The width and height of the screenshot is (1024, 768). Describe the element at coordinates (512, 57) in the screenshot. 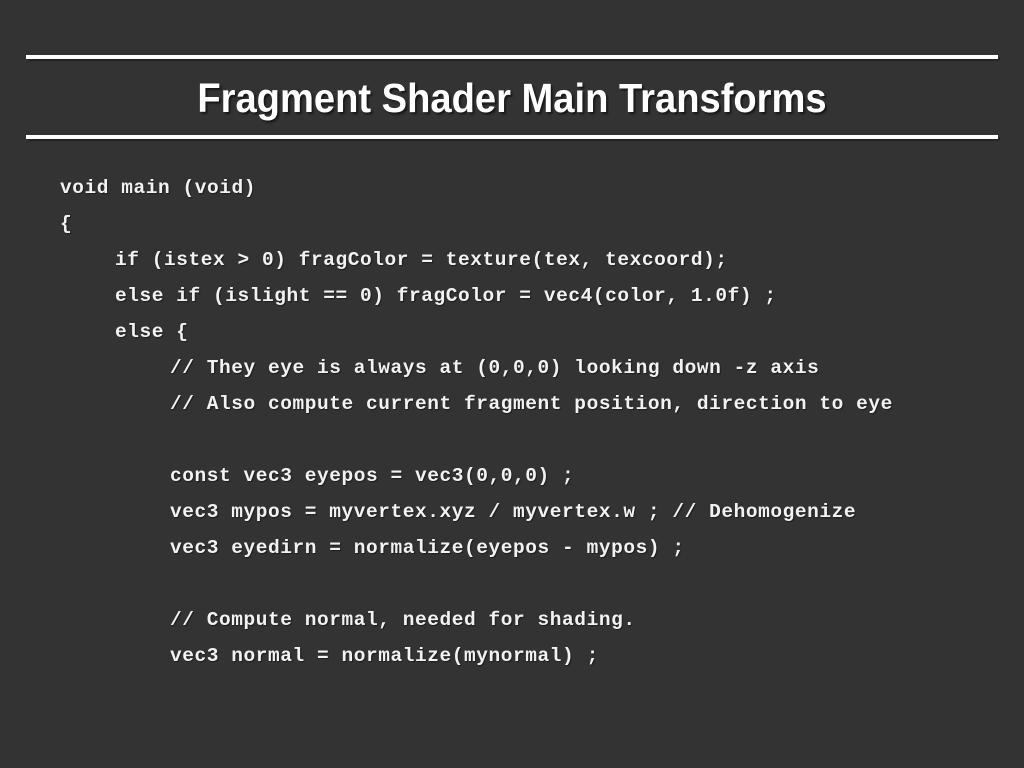

I see `title-rule-top` at that location.